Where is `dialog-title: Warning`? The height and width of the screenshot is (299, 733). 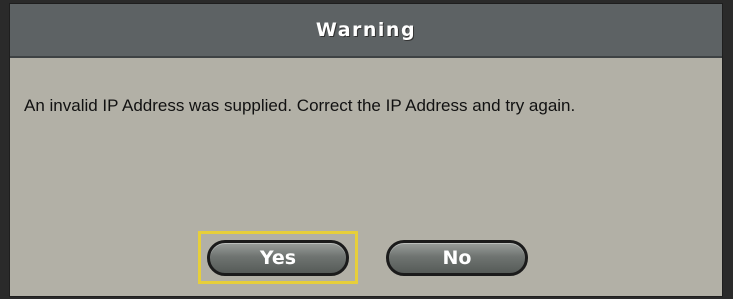
dialog-title: Warning is located at coordinates (366, 30).